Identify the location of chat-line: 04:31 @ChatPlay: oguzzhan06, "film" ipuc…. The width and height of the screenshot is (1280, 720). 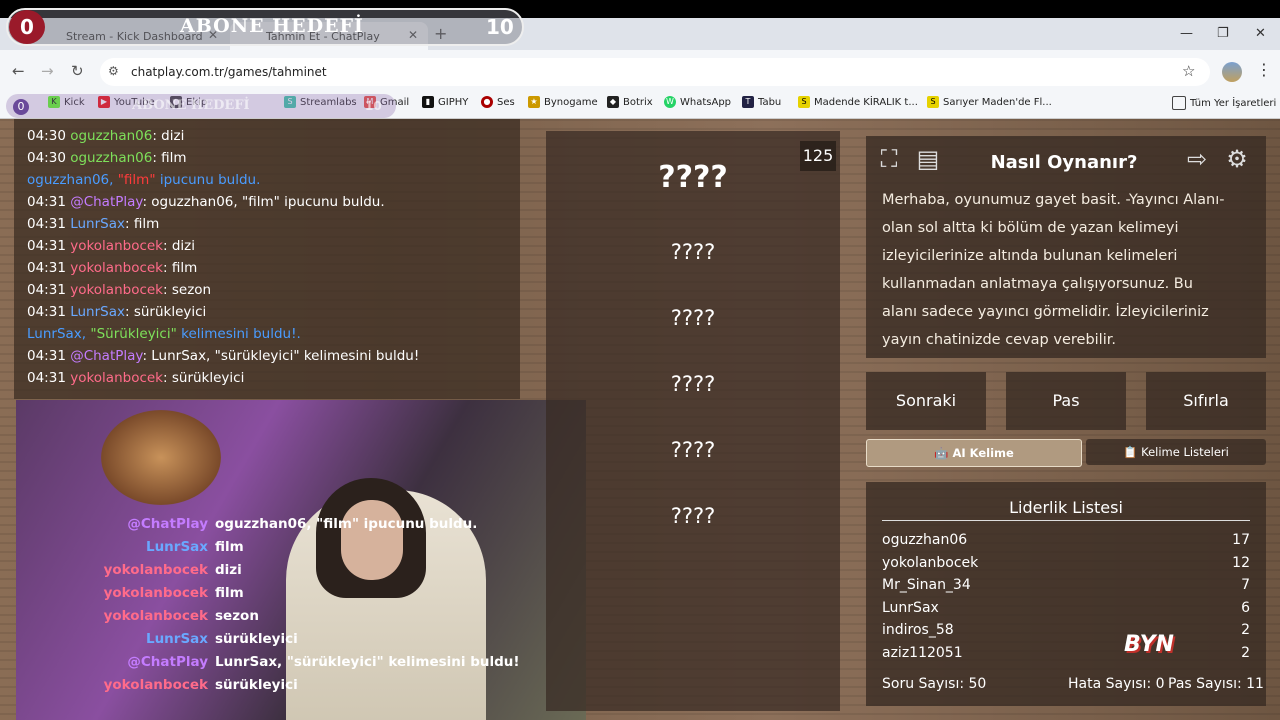
(206, 202).